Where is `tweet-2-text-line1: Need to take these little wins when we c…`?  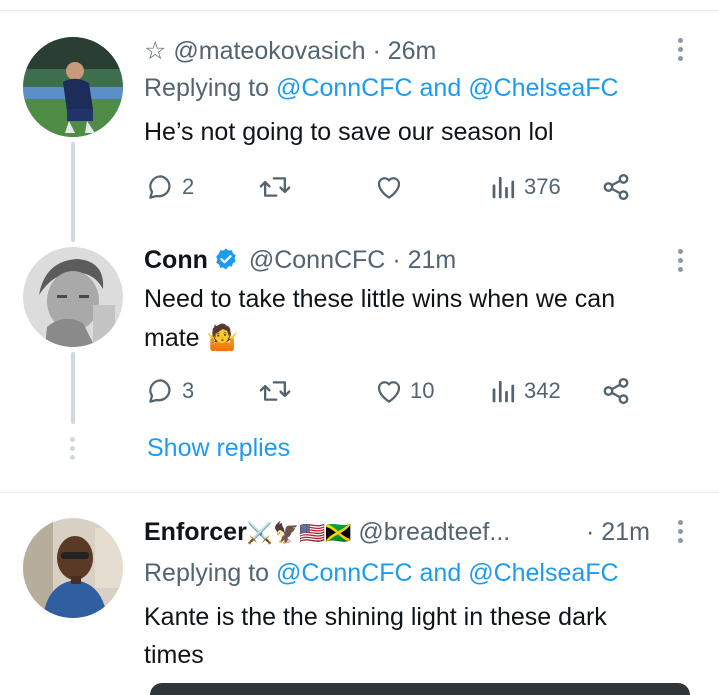 tweet-2-text-line1: Need to take these little wins when we c… is located at coordinates (380, 299).